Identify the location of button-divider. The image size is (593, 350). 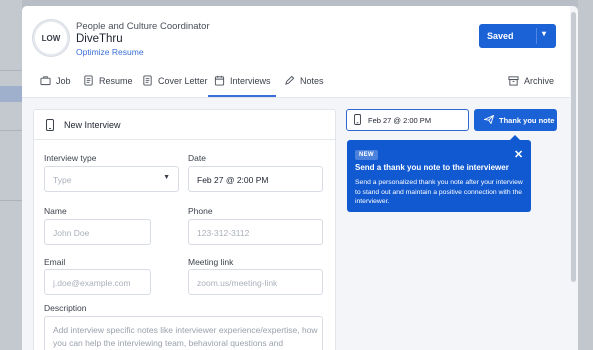
(536, 36).